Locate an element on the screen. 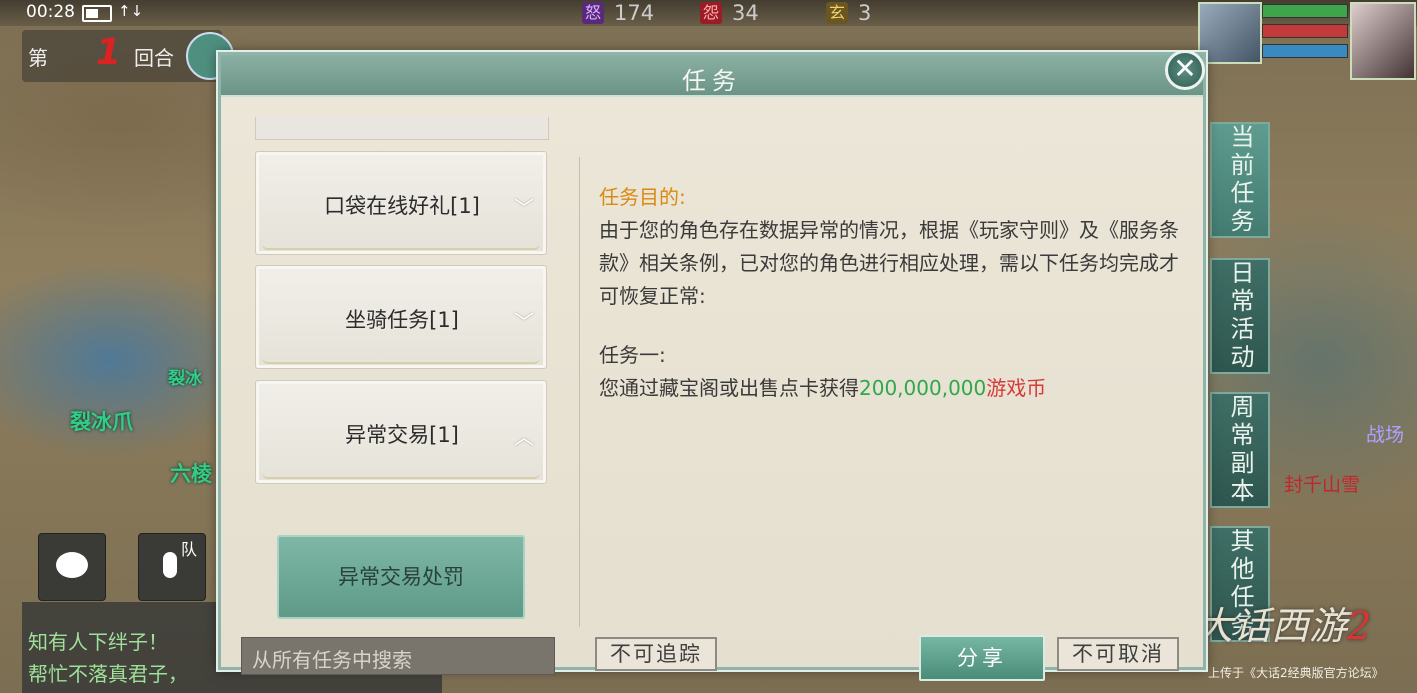 This screenshot has width=1417, height=693. task1-title: 任务一: is located at coordinates (632, 355).